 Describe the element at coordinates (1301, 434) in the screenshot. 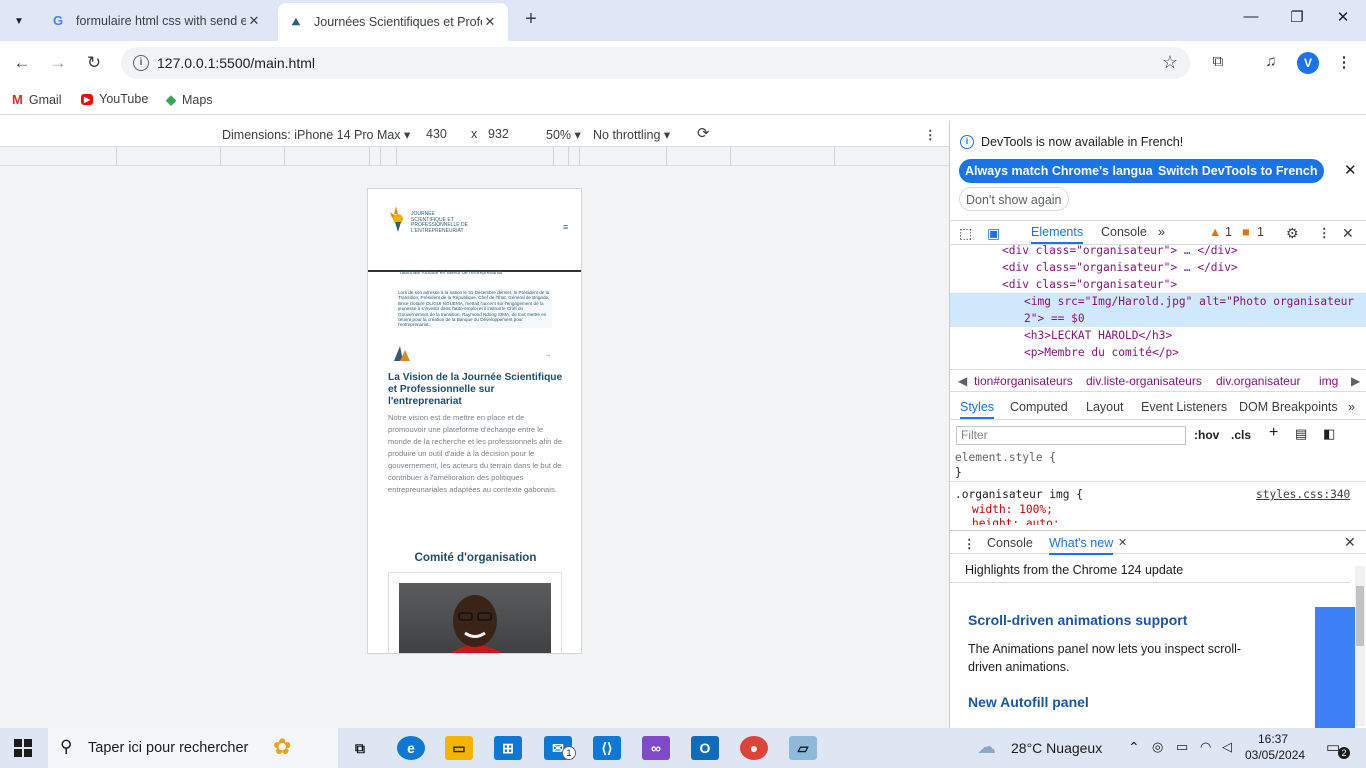

I see `paint-icon: ▤` at that location.